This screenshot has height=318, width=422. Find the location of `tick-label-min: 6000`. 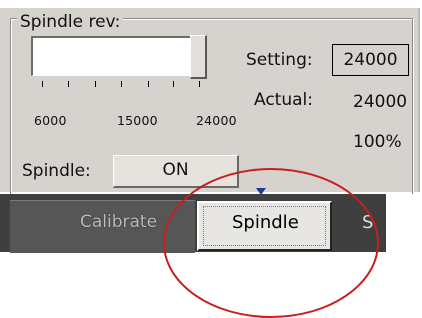

tick-label-min: 6000 is located at coordinates (50, 120).